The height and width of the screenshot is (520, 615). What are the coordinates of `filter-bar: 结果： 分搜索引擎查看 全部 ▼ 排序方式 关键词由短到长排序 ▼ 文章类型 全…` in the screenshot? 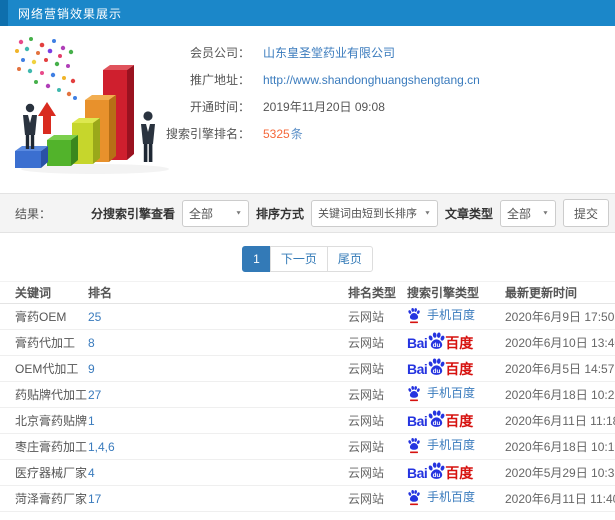 It's located at (307, 213).